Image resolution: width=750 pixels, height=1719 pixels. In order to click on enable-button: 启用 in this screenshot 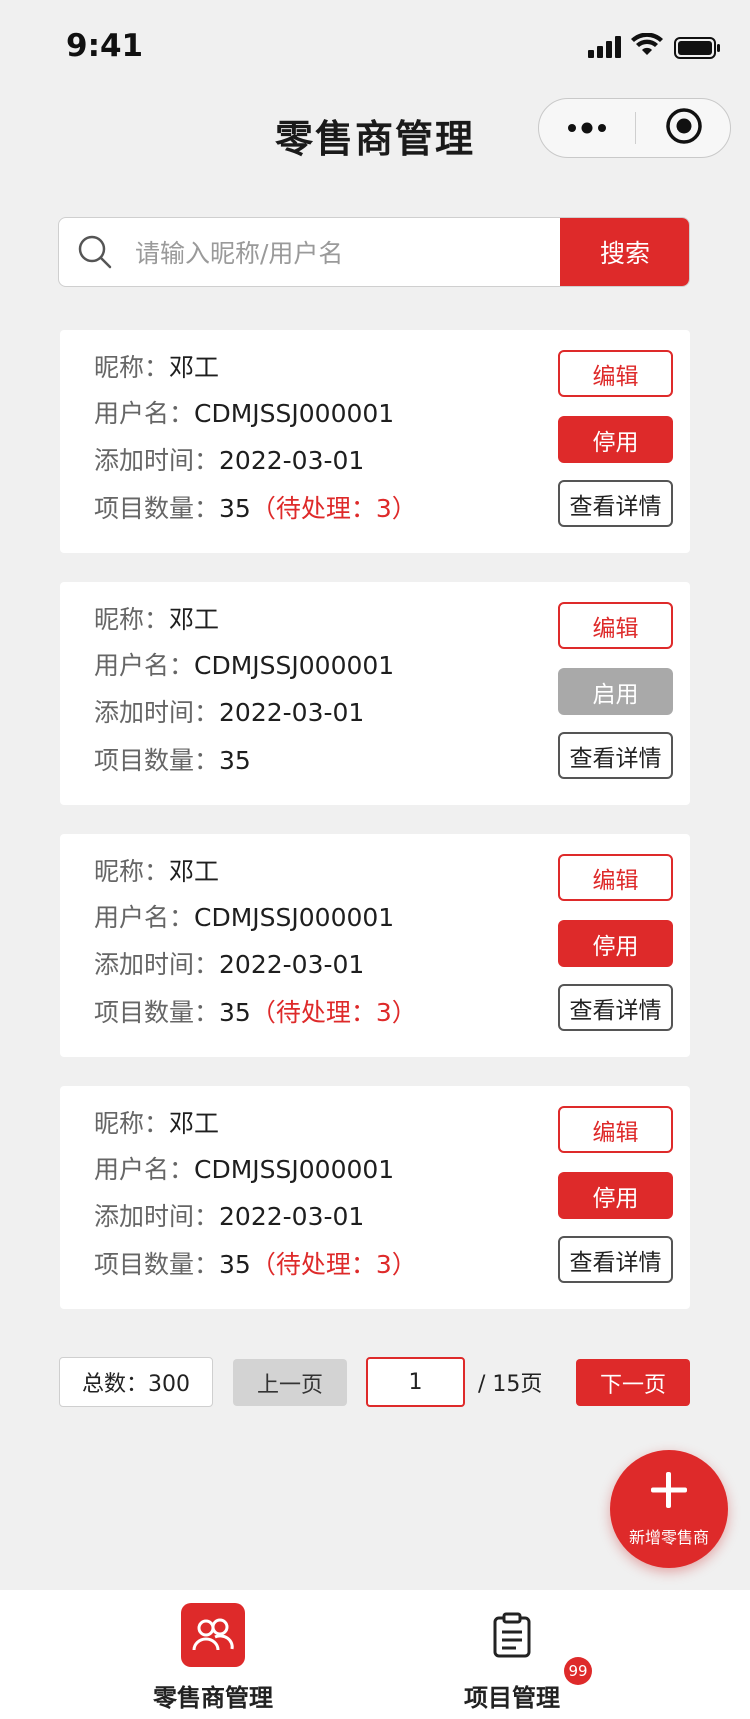, I will do `click(615, 691)`.